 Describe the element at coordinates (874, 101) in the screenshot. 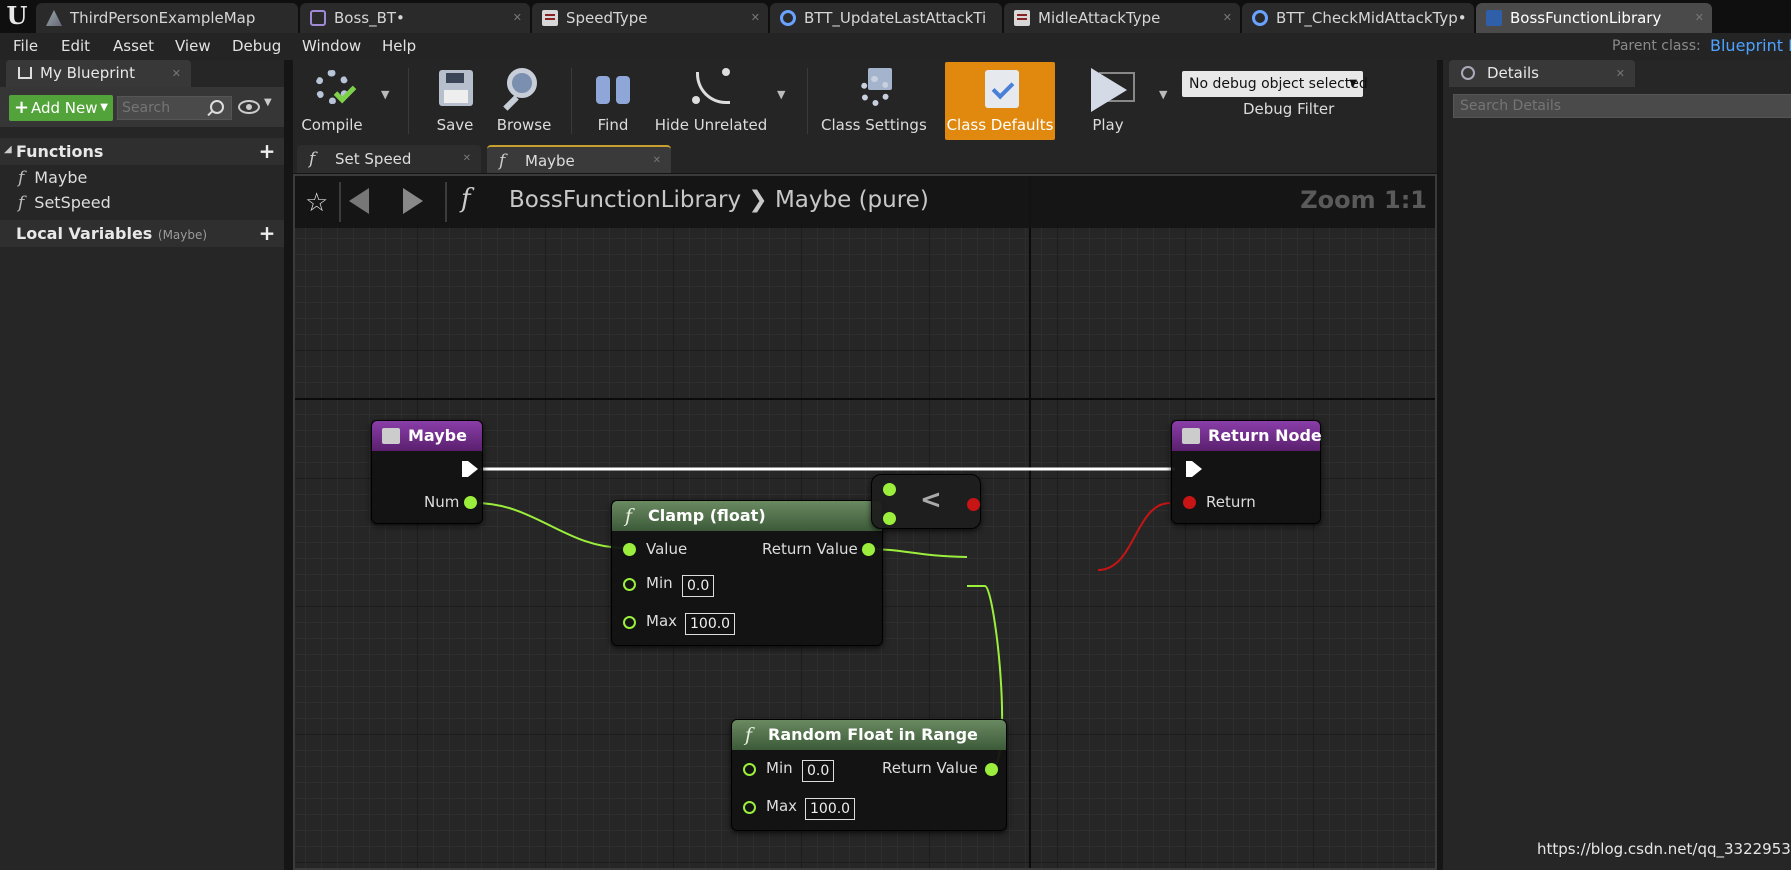

I see `class-settings-button: Class Settings` at that location.